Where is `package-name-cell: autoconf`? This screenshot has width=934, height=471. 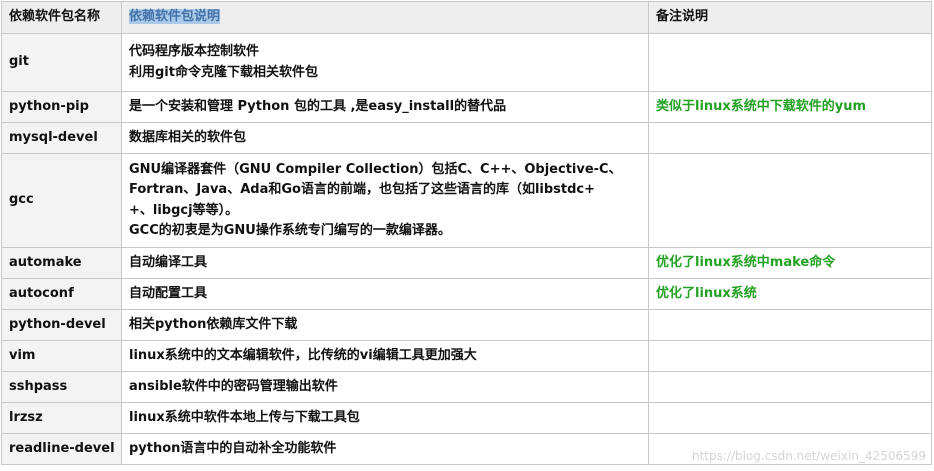
package-name-cell: autoconf is located at coordinates (61, 294).